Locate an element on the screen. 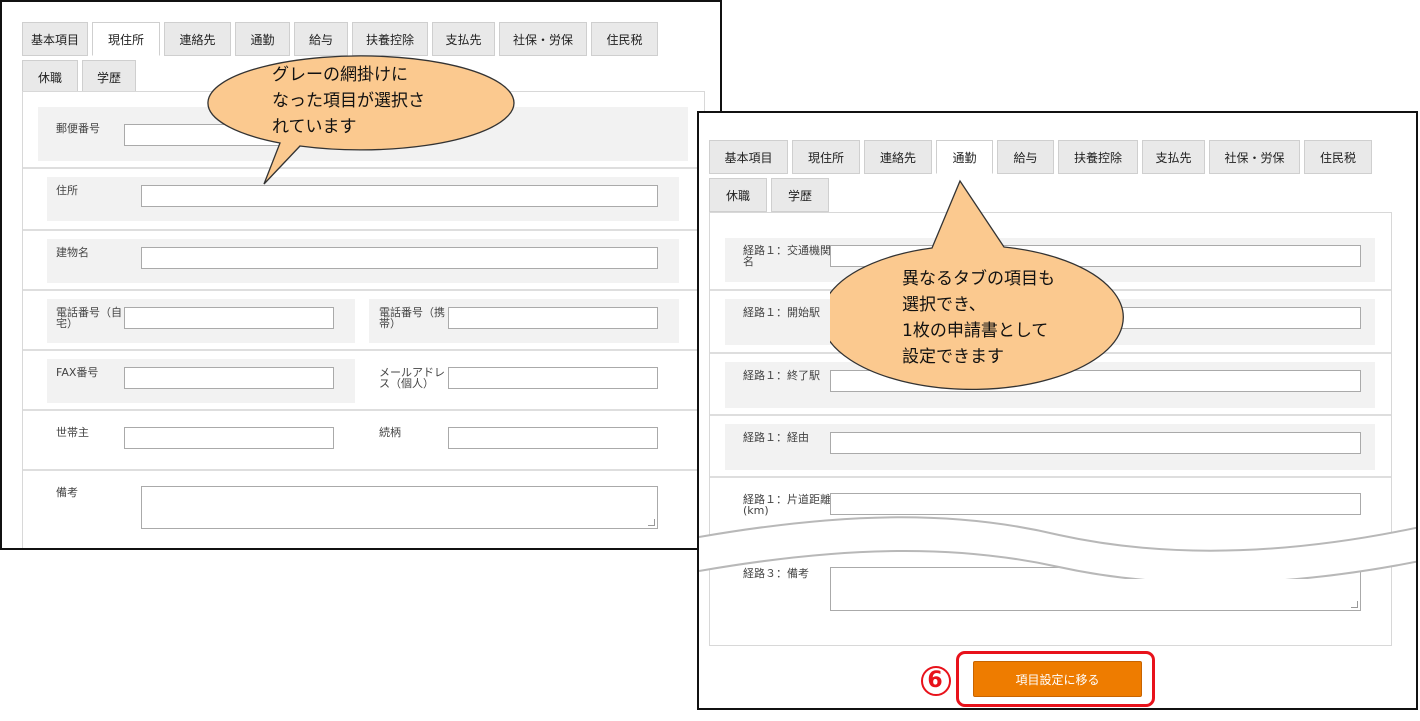 Image resolution: width=1420 pixels, height=721 pixels. content-break-wave is located at coordinates (1057, 547).